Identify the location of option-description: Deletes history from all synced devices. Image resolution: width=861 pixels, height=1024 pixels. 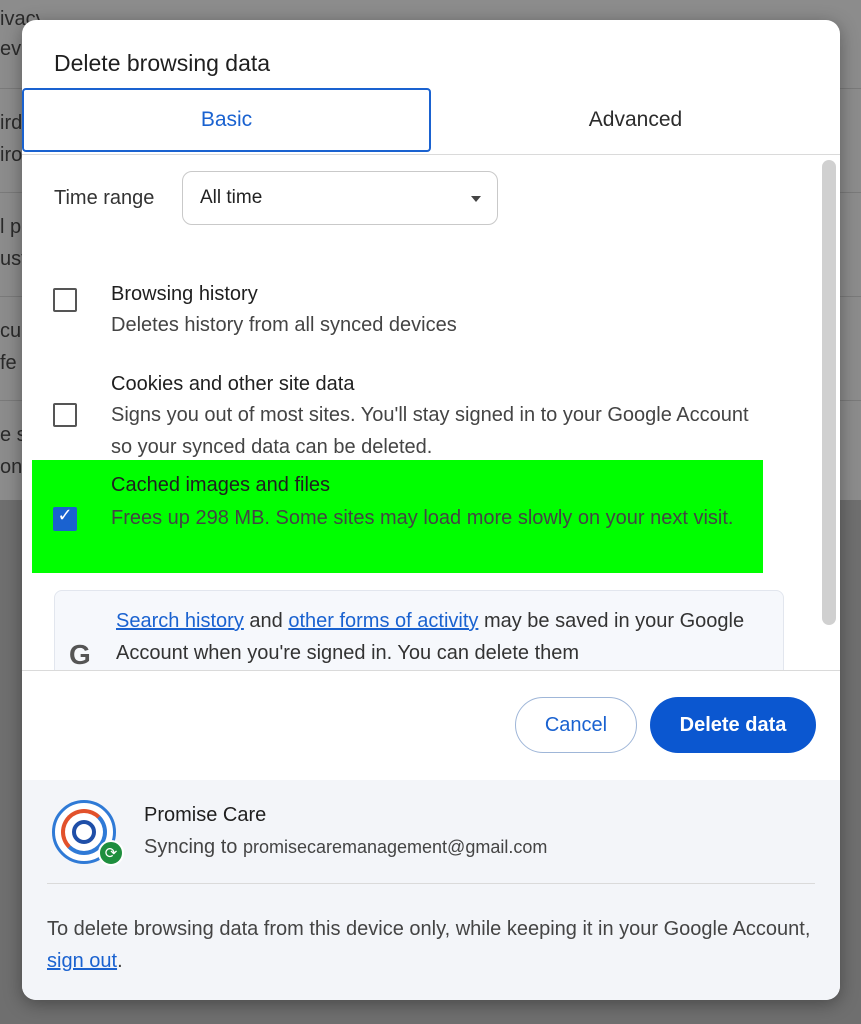
(284, 325).